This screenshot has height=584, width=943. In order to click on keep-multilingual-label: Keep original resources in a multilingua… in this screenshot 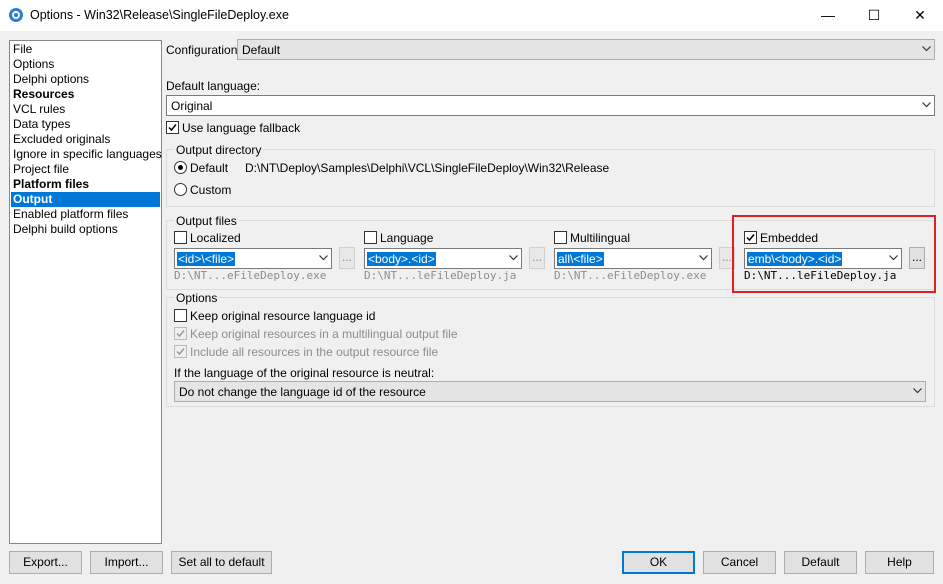, I will do `click(324, 334)`.